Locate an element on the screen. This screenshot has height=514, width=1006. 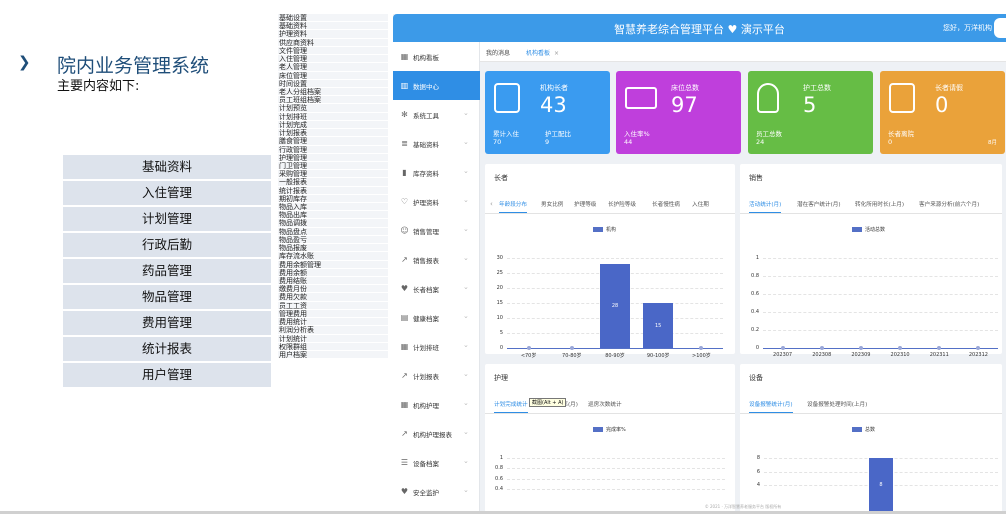
close-icon: × is located at coordinates (556, 53).